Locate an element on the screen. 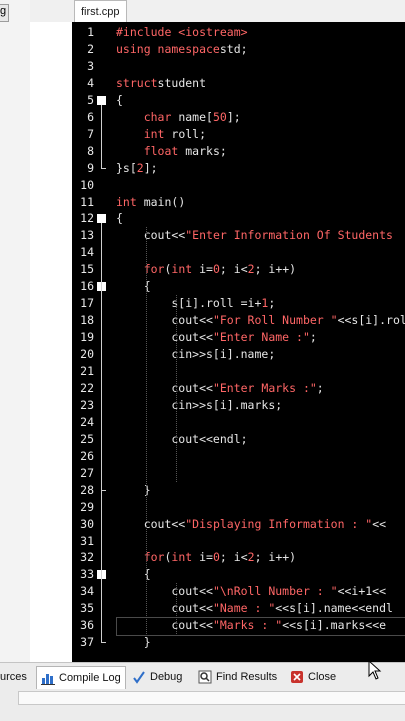 The height and width of the screenshot is (721, 405). code-token: <<i+1<< is located at coordinates (362, 591).